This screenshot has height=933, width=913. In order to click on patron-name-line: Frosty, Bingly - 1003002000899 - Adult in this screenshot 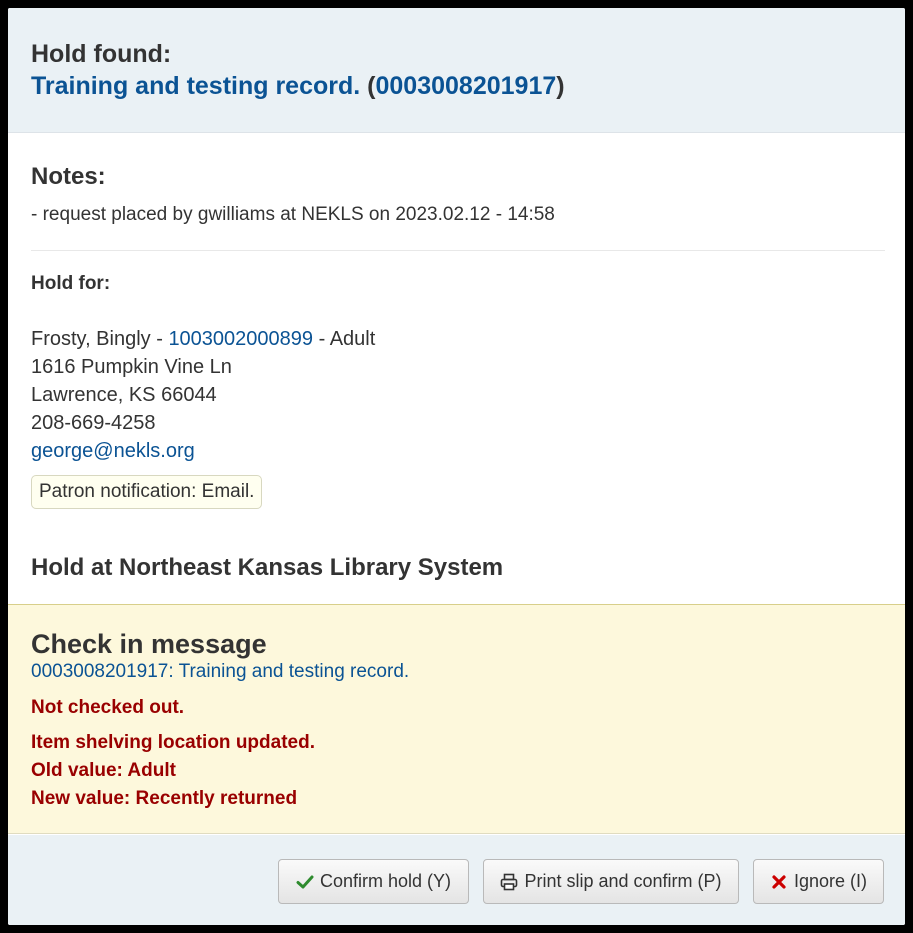, I will do `click(203, 339)`.